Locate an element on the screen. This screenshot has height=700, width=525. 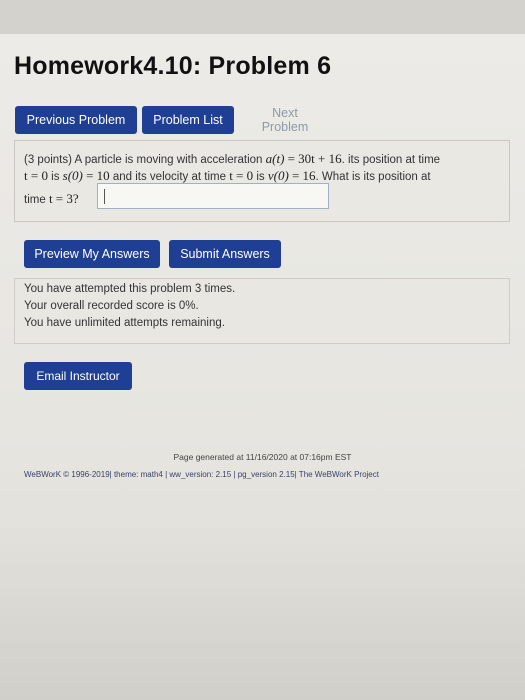
acceleration-lhs: a(t) is located at coordinates (275, 158).